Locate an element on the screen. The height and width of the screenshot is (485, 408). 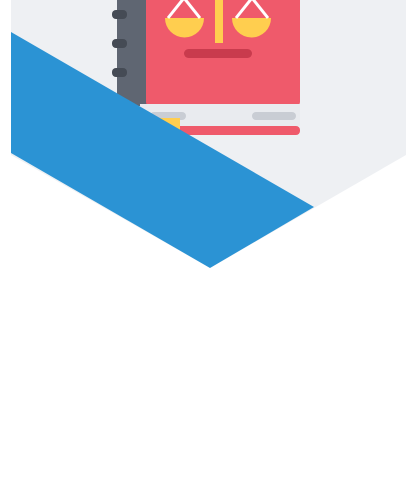
scales-pillar is located at coordinates (219, 21).